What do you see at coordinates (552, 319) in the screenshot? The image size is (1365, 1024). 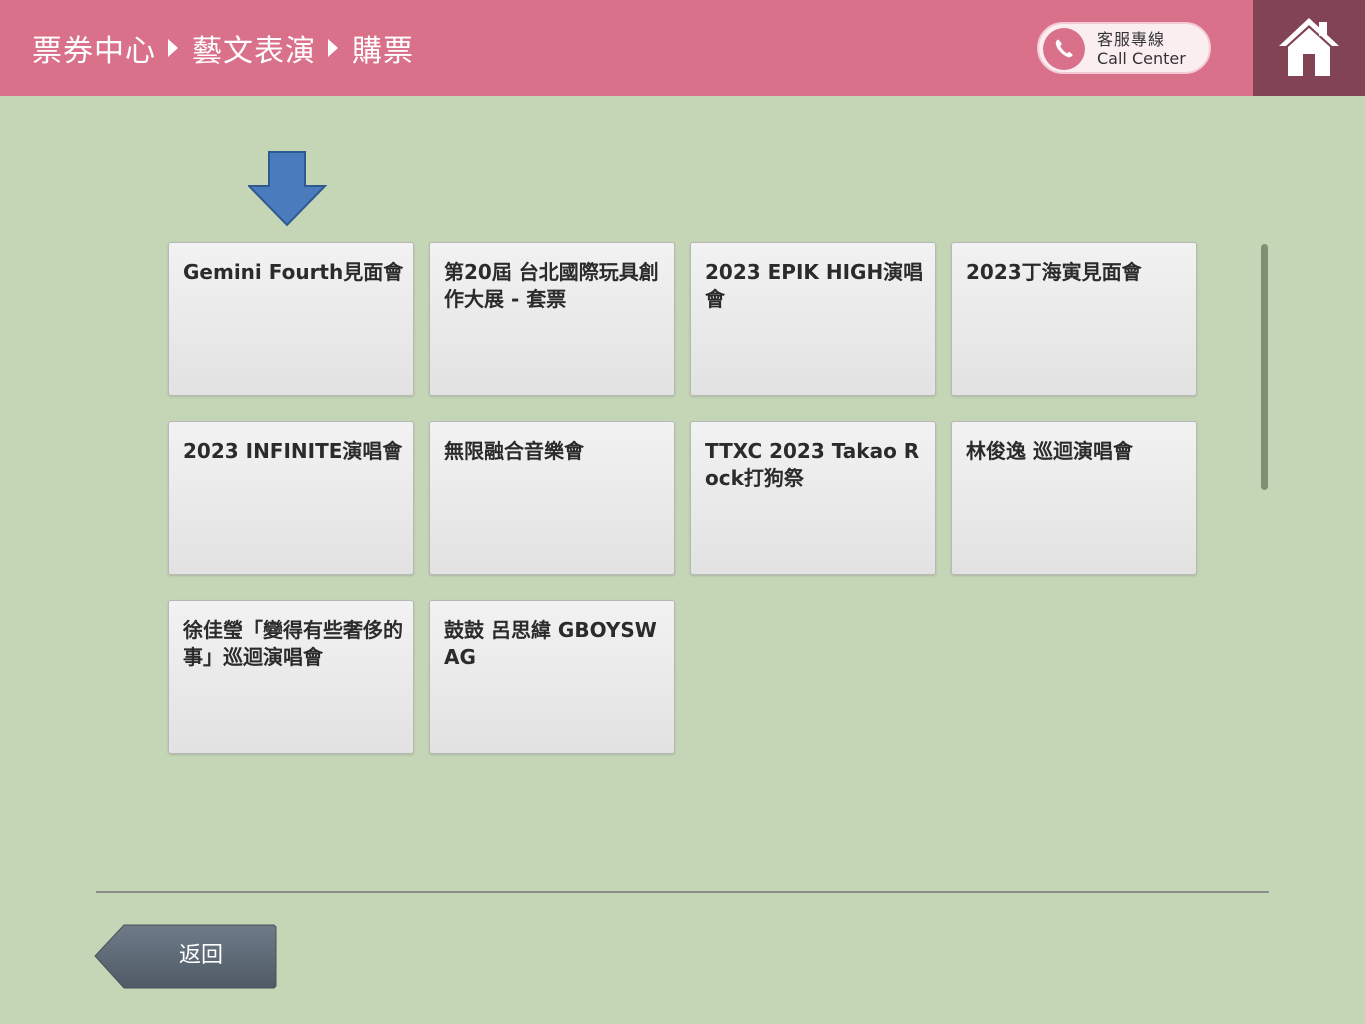 I see `event-tile: 第20屆 台北國際玩具創作大展 - 套票` at bounding box center [552, 319].